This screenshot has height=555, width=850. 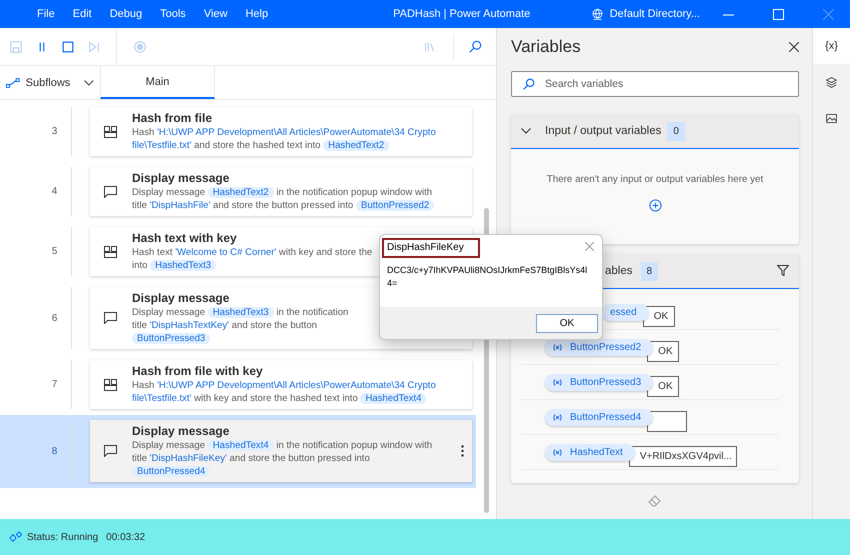 I want to click on line-number: 6, so click(x=55, y=318).